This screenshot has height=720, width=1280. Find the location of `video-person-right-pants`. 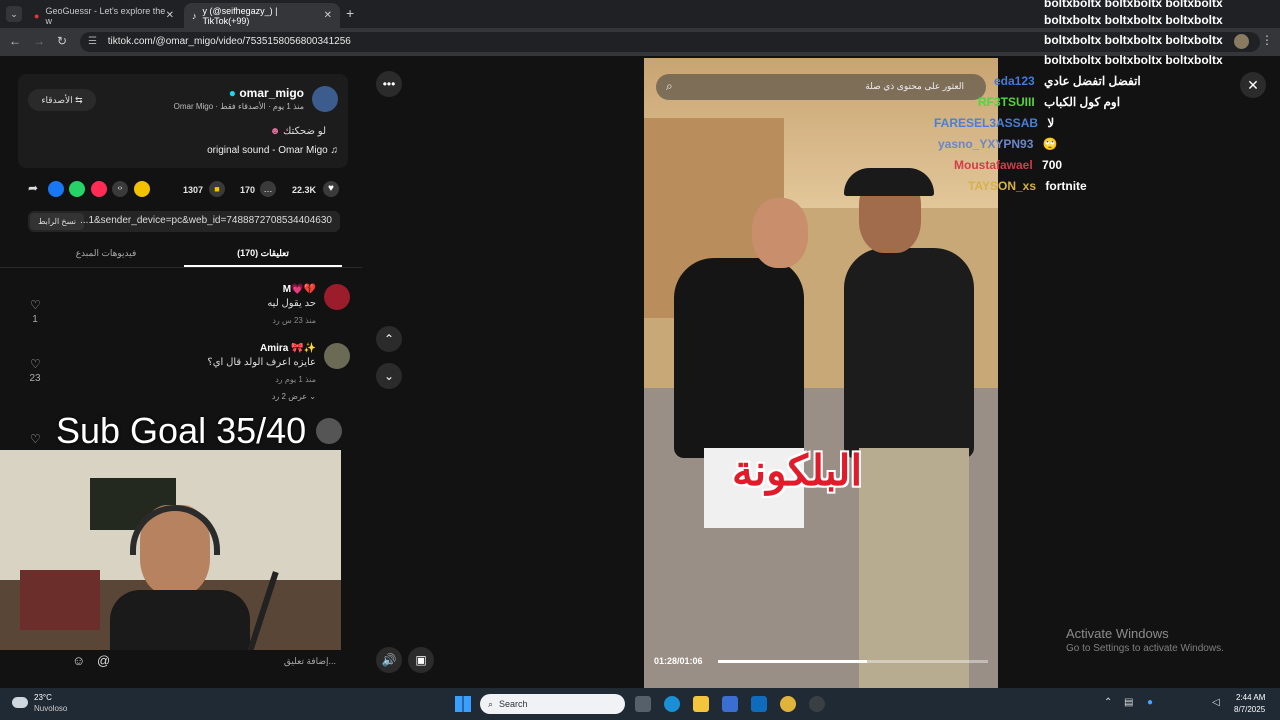

video-person-right-pants is located at coordinates (914, 568).